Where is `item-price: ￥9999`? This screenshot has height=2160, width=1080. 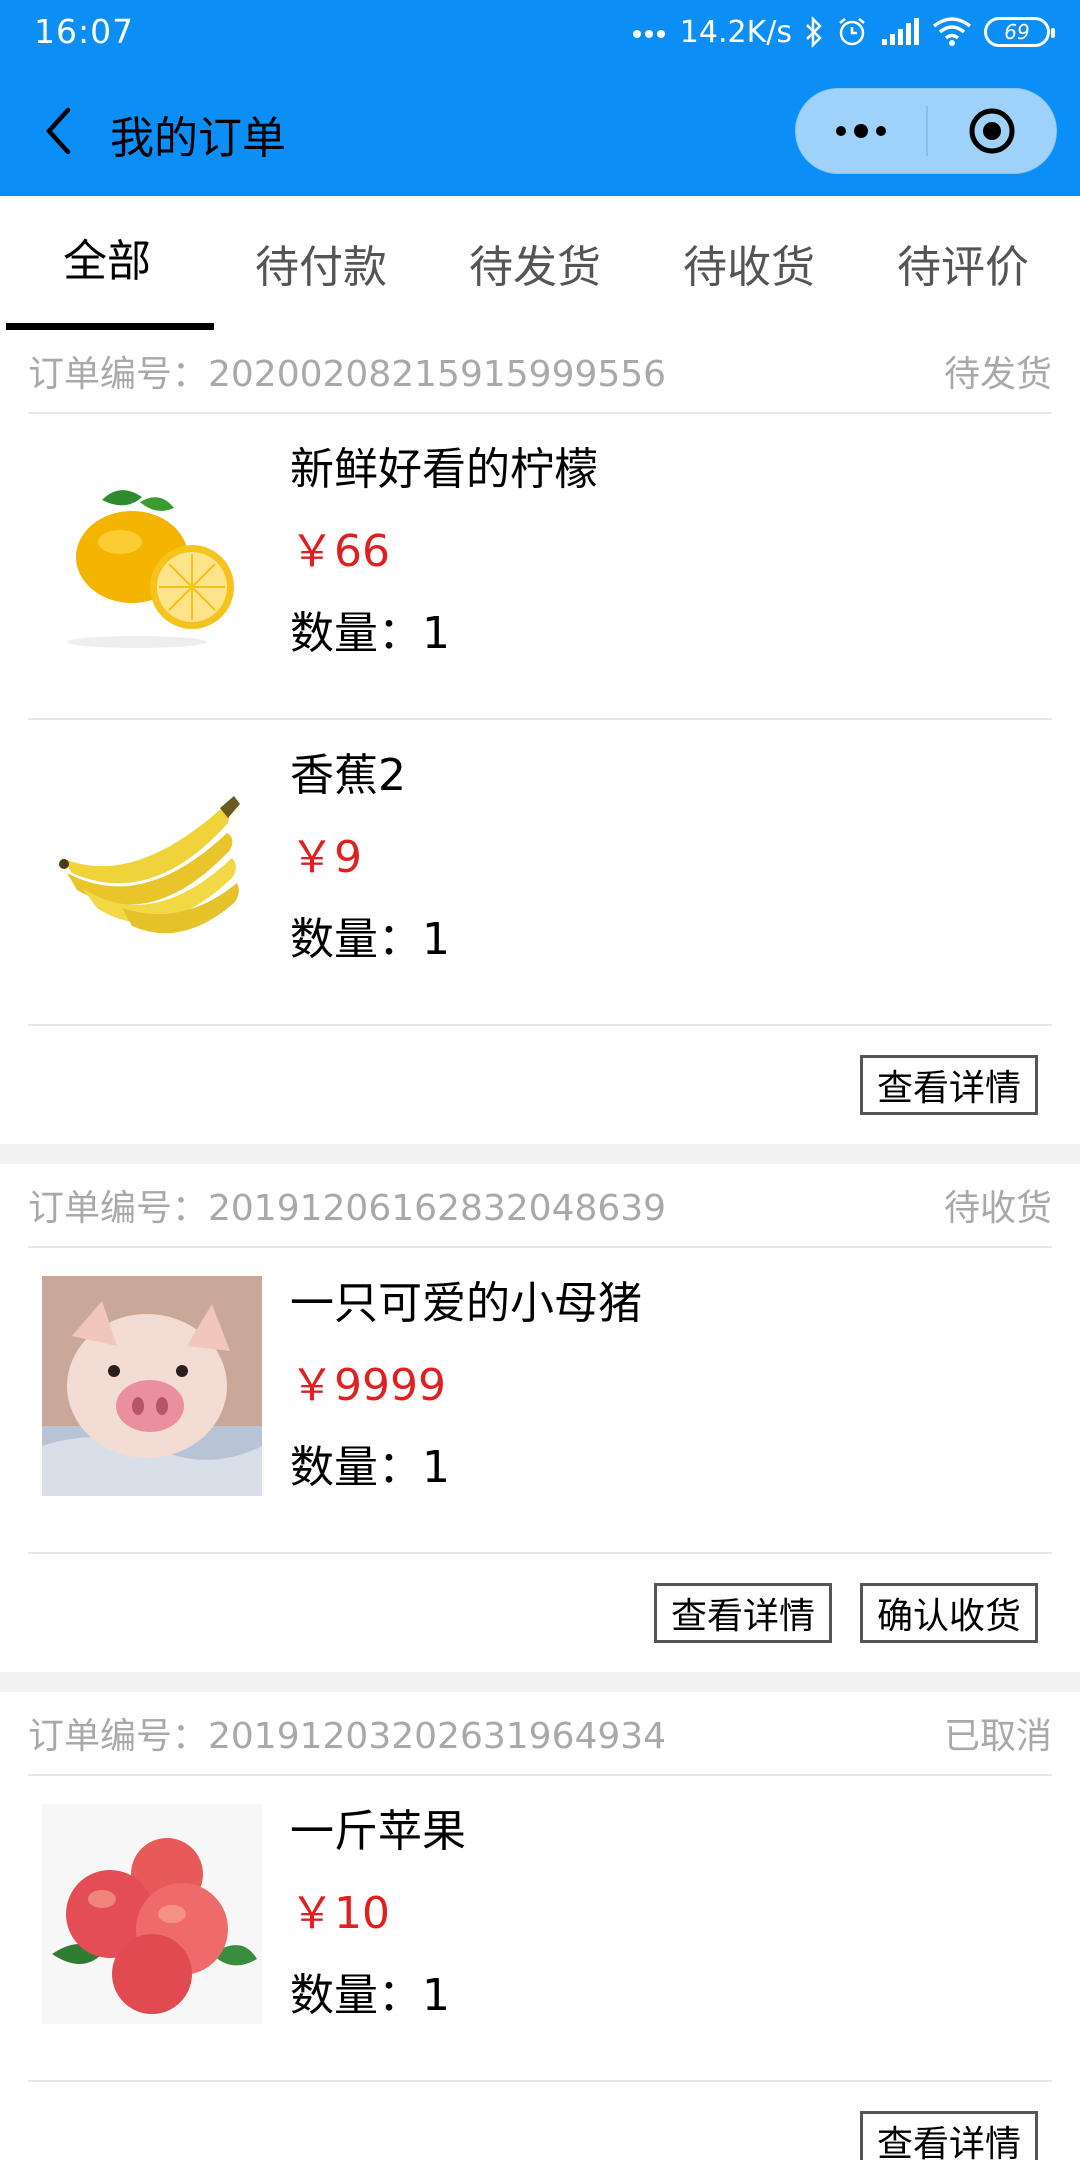 item-price: ￥9999 is located at coordinates (368, 1385).